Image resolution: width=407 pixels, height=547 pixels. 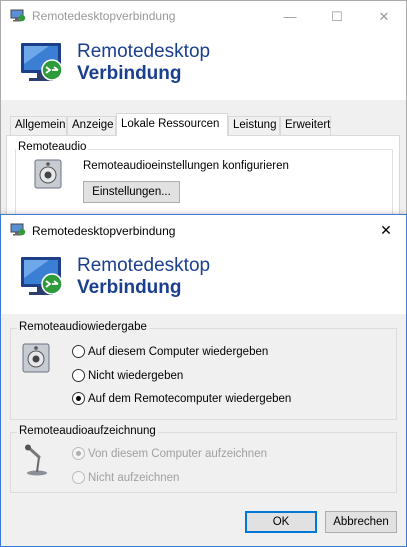 I want to click on back-banner: Remotedesktop Verbindung, so click(x=203, y=66).